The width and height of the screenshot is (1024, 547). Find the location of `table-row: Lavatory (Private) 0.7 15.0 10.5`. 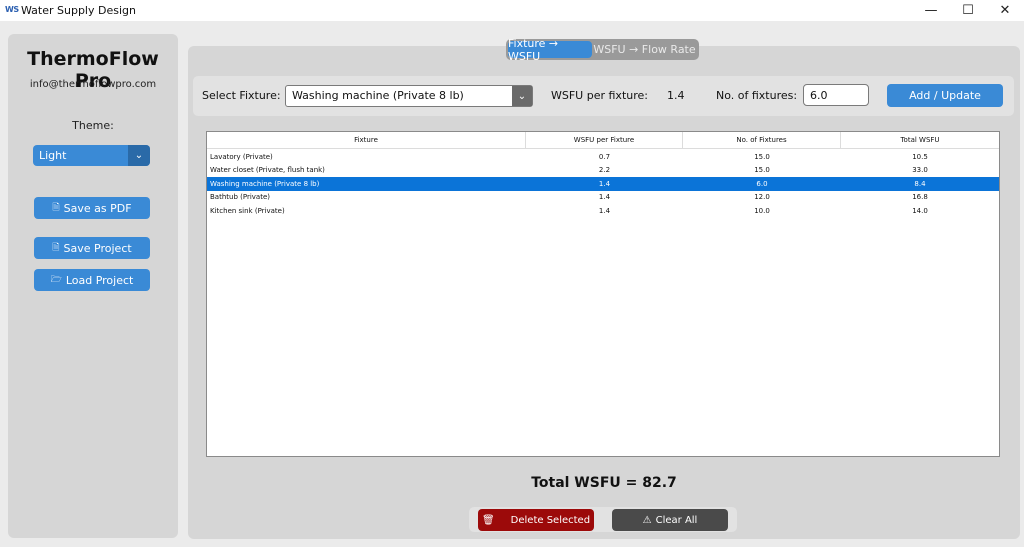

table-row: Lavatory (Private) 0.7 15.0 10.5 is located at coordinates (603, 157).